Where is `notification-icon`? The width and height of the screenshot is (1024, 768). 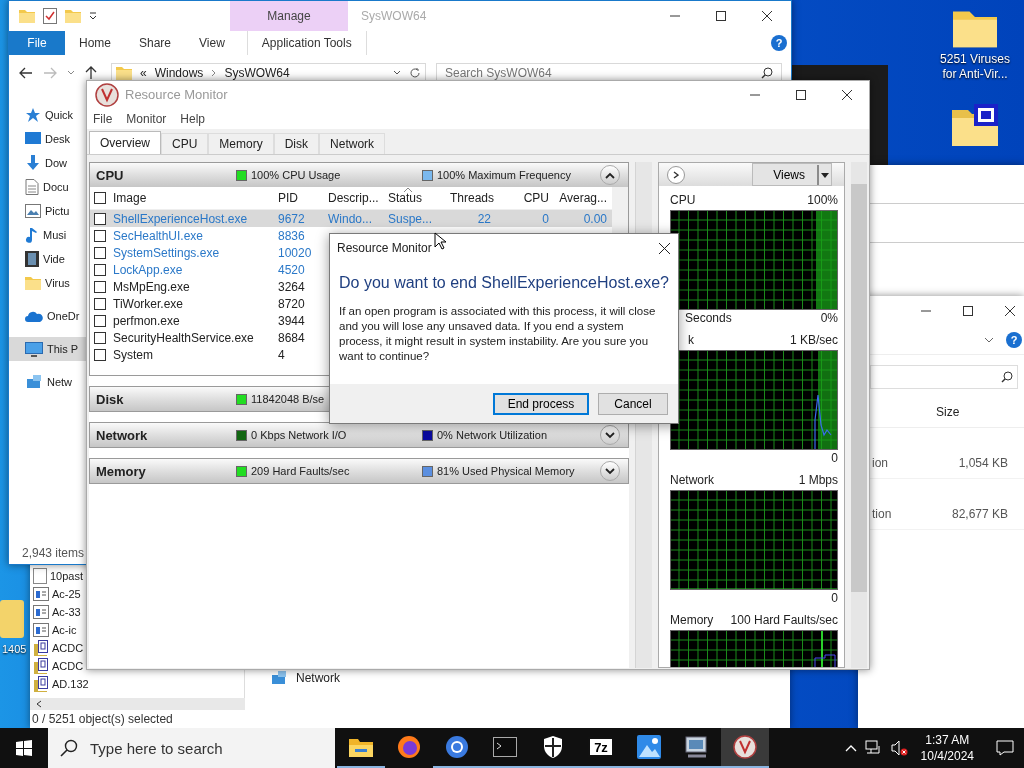 notification-icon is located at coordinates (1005, 748).